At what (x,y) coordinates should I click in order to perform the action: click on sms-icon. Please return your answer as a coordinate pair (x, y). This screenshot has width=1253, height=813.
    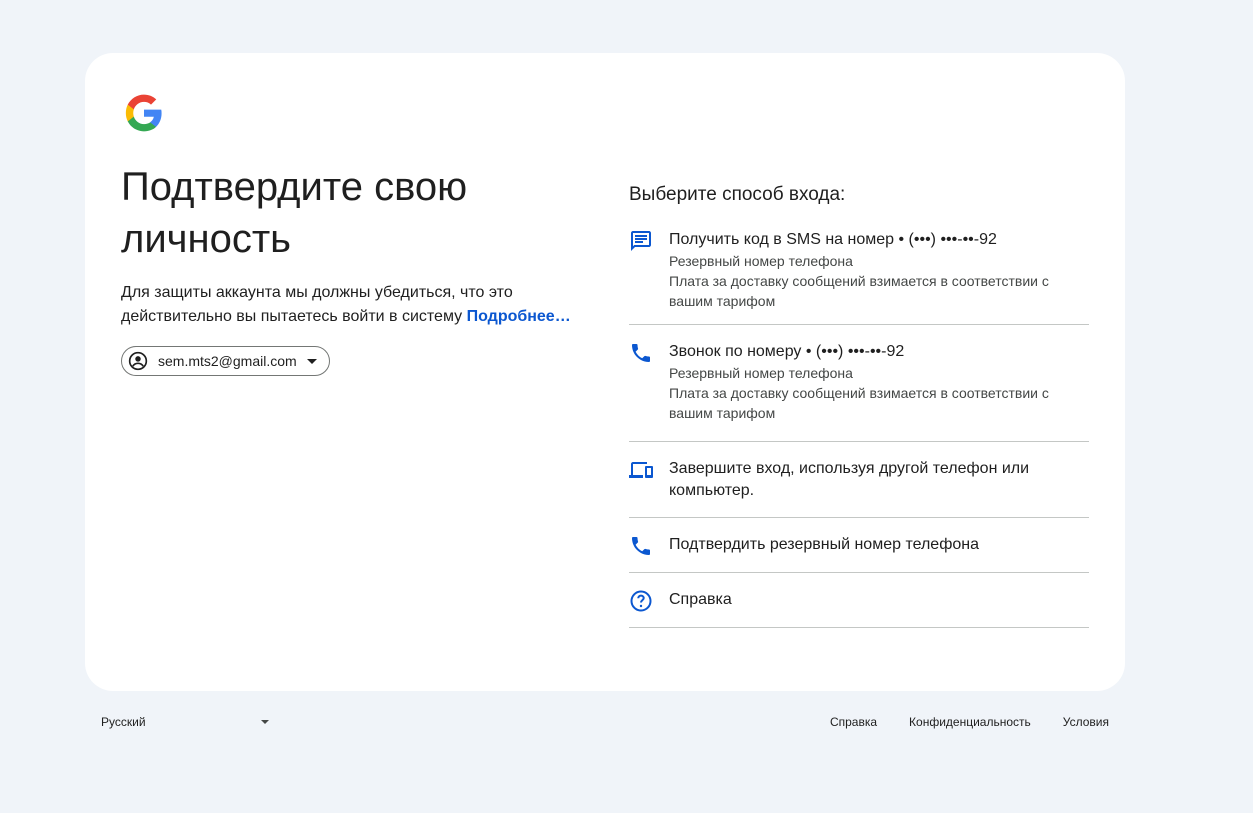
    Looking at the image, I should click on (641, 241).